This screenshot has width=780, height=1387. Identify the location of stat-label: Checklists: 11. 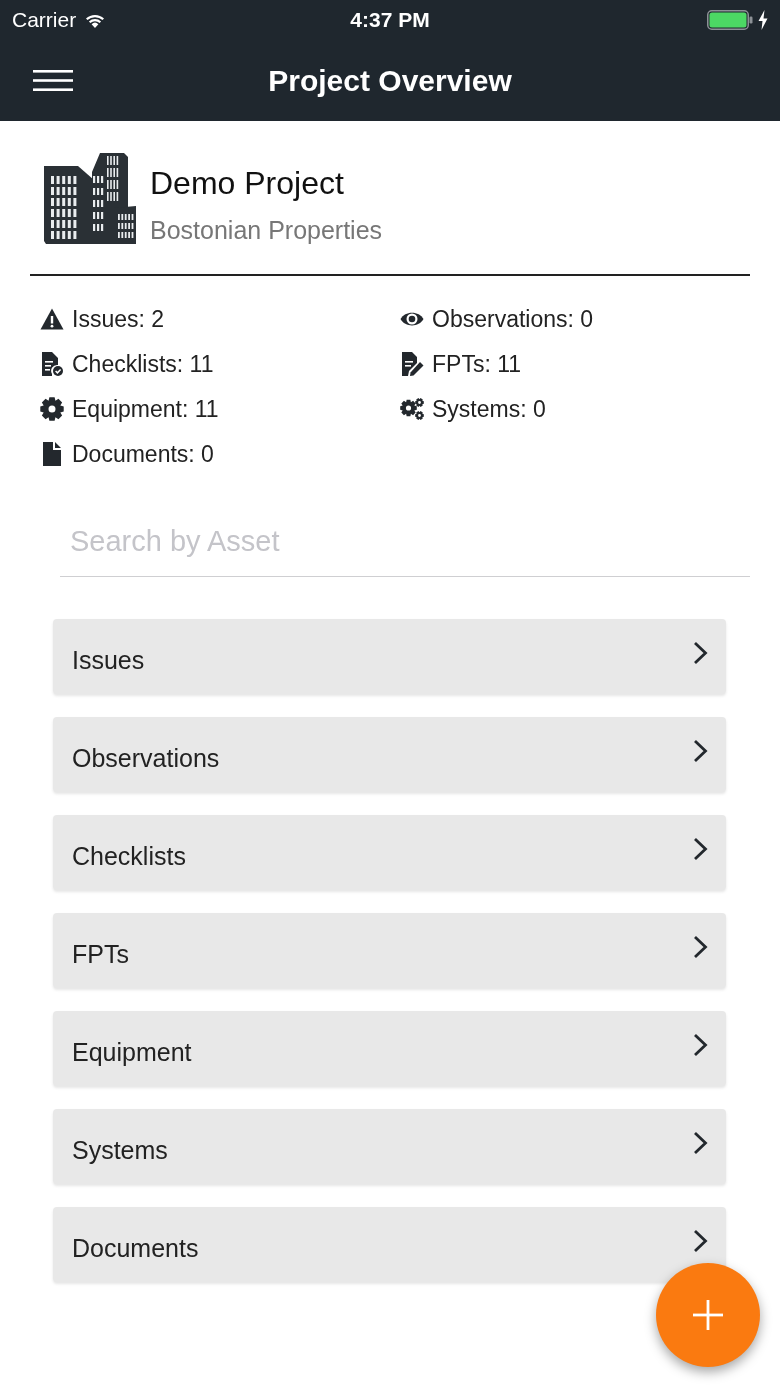
(143, 363).